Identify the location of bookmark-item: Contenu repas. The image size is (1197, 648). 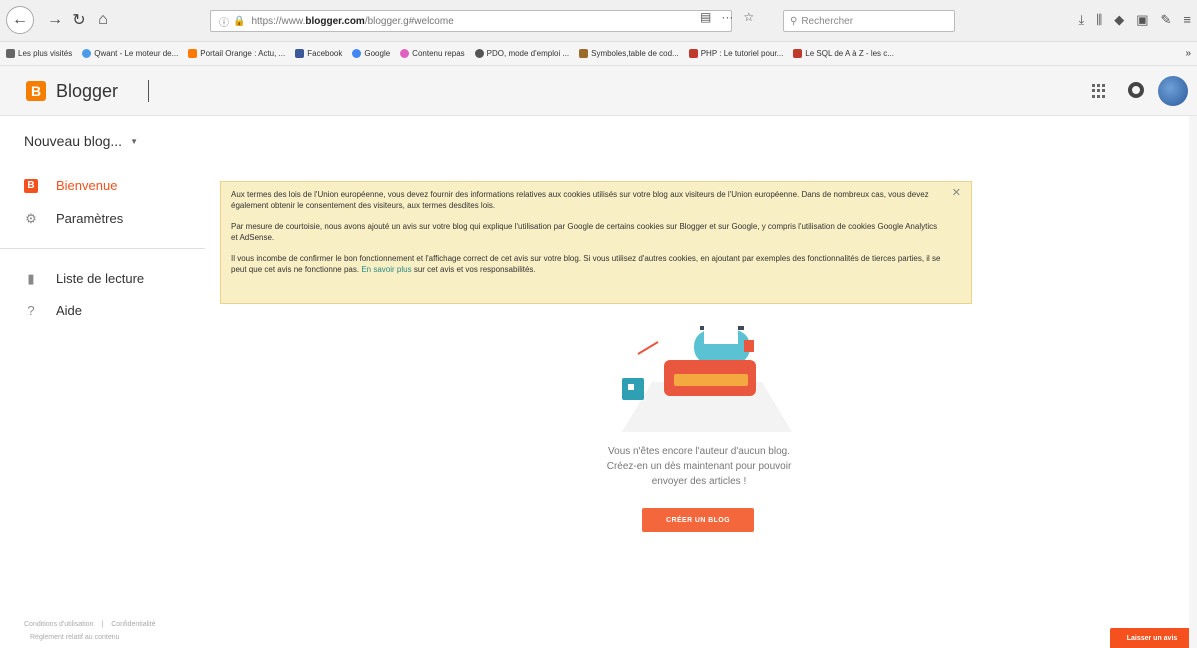
(432, 53).